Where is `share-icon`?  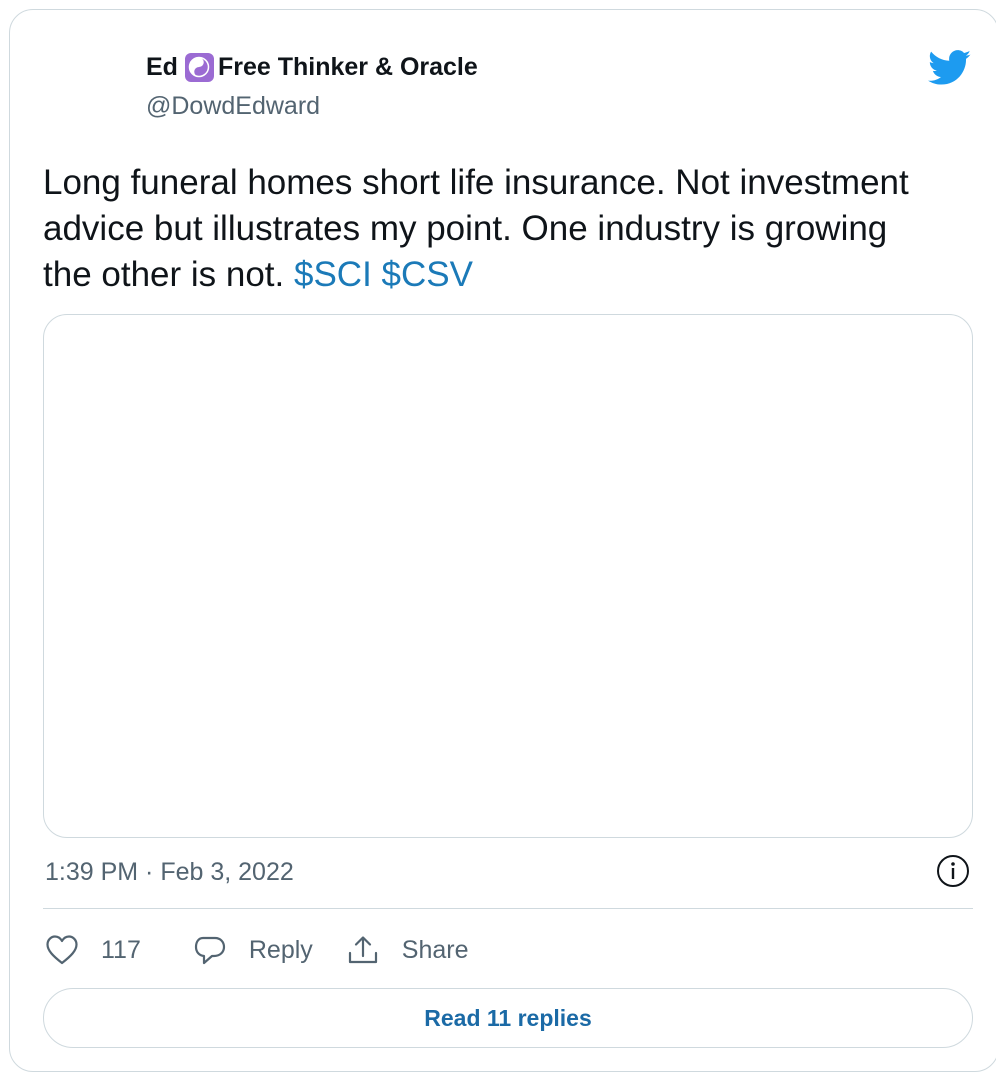
share-icon is located at coordinates (362, 950).